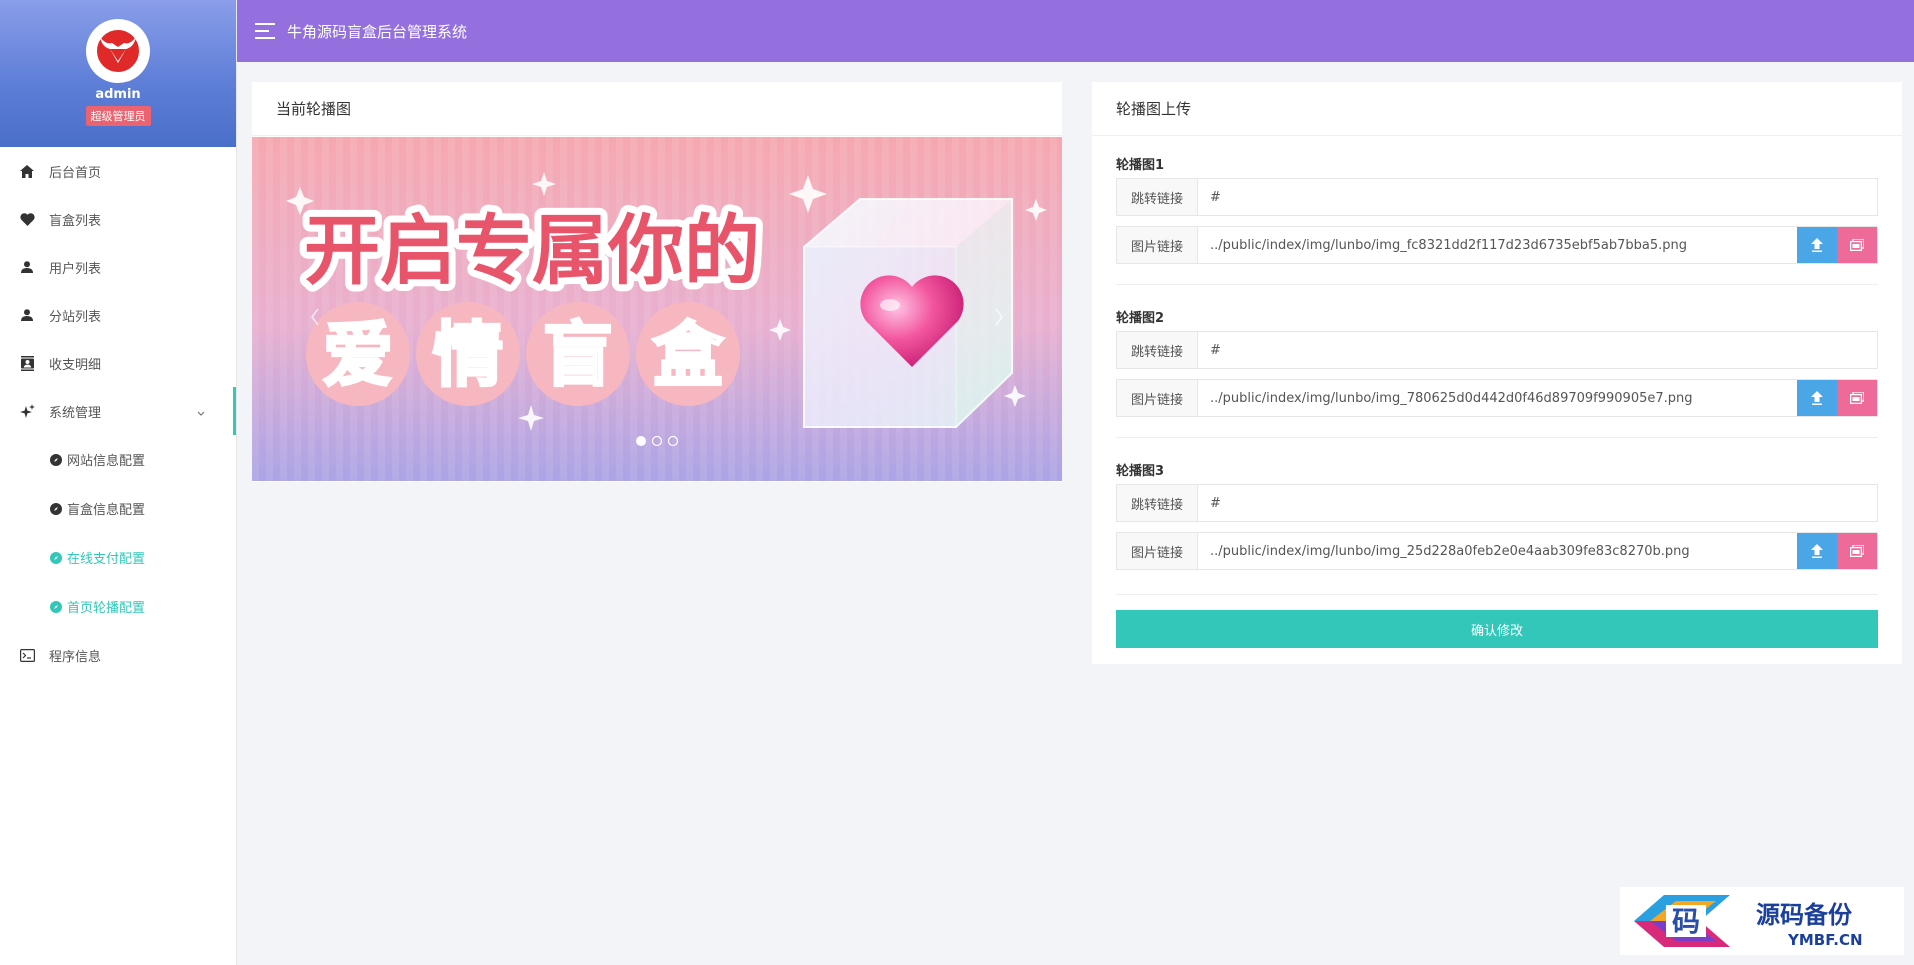 This screenshot has height=965, width=1914. What do you see at coordinates (75, 365) in the screenshot?
I see `sidebar-item-label: 收支明细` at bounding box center [75, 365].